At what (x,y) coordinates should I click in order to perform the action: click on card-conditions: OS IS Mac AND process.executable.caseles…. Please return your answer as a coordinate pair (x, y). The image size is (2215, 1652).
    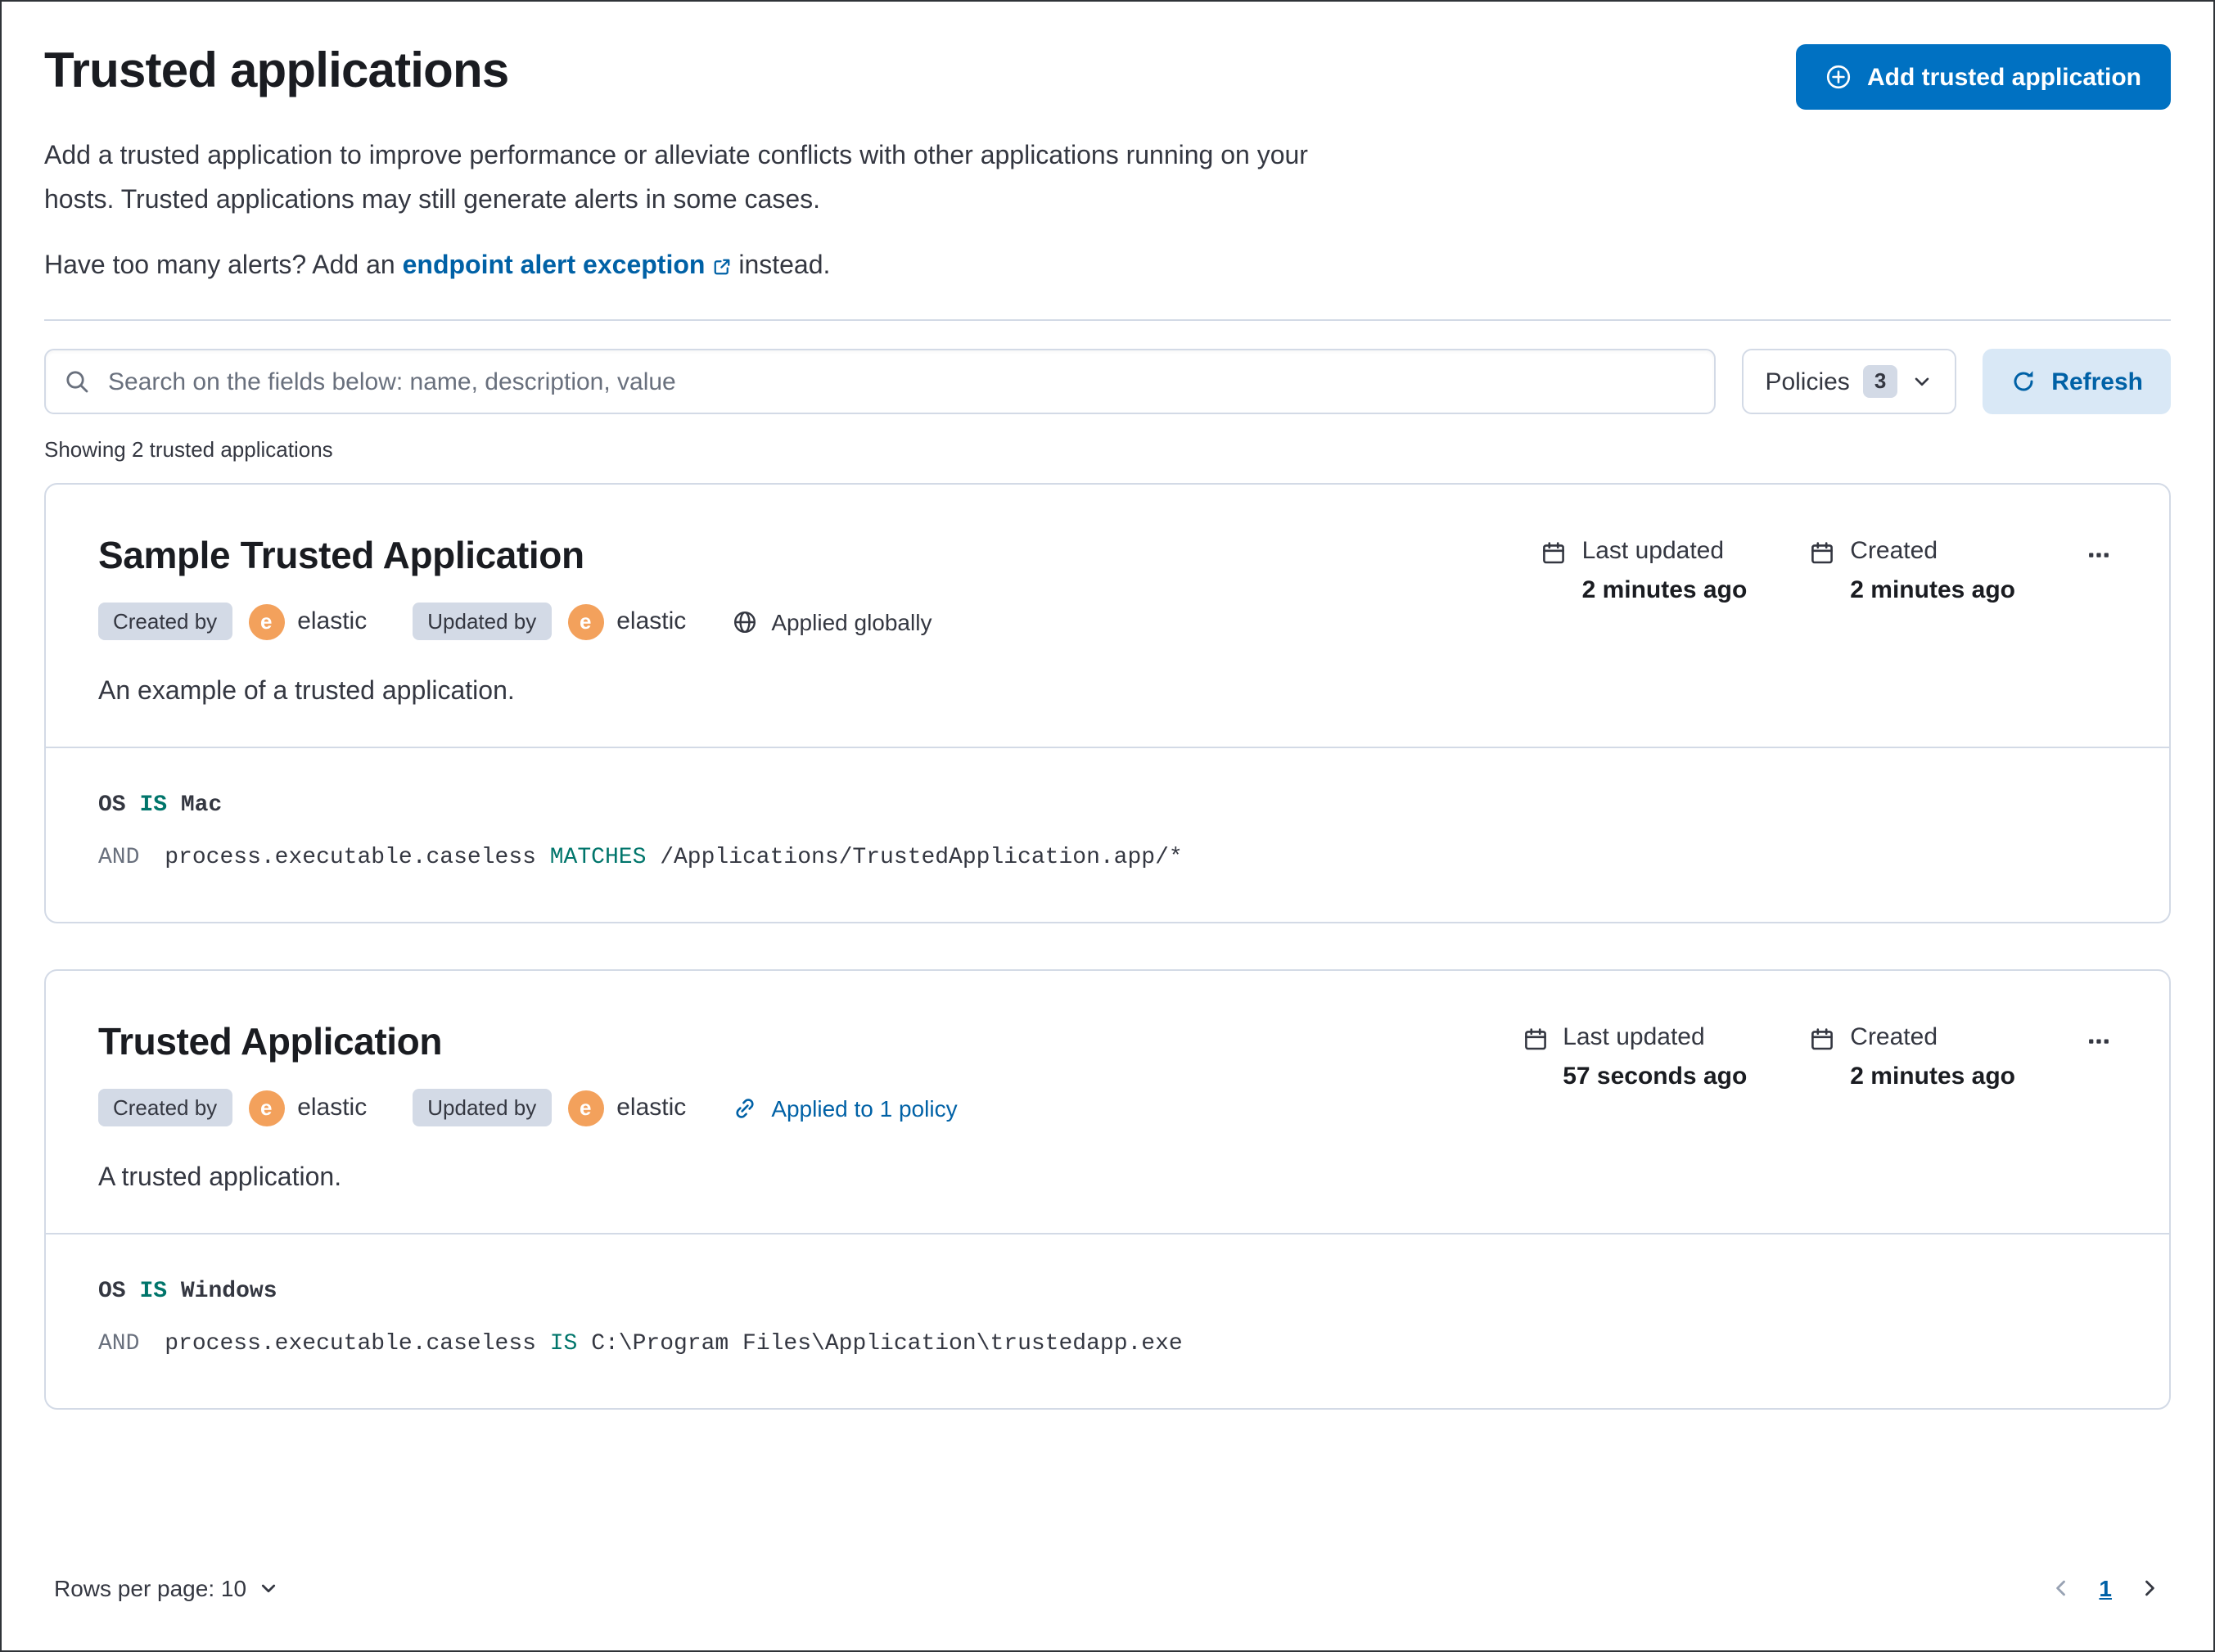
    Looking at the image, I should click on (1107, 835).